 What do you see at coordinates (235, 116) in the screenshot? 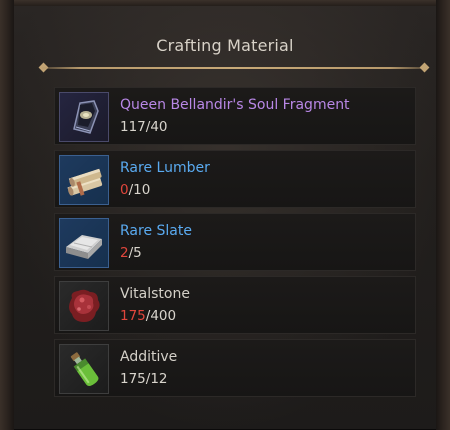
I see `material-row-soul-fragment: Queen Bellandir's Soul Fragment 117/40` at bounding box center [235, 116].